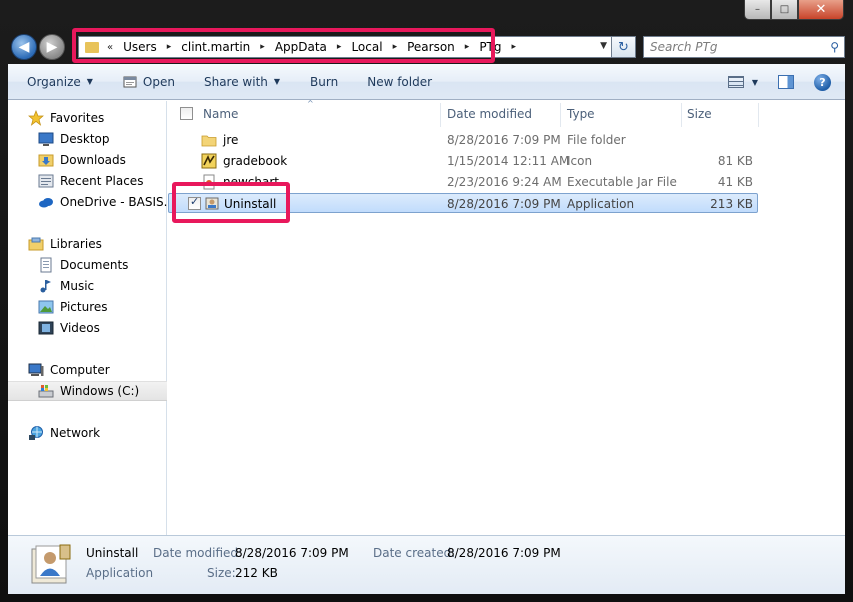 This screenshot has height=602, width=853. What do you see at coordinates (87, 139) in the screenshot?
I see `nav-desktop: Desktop` at bounding box center [87, 139].